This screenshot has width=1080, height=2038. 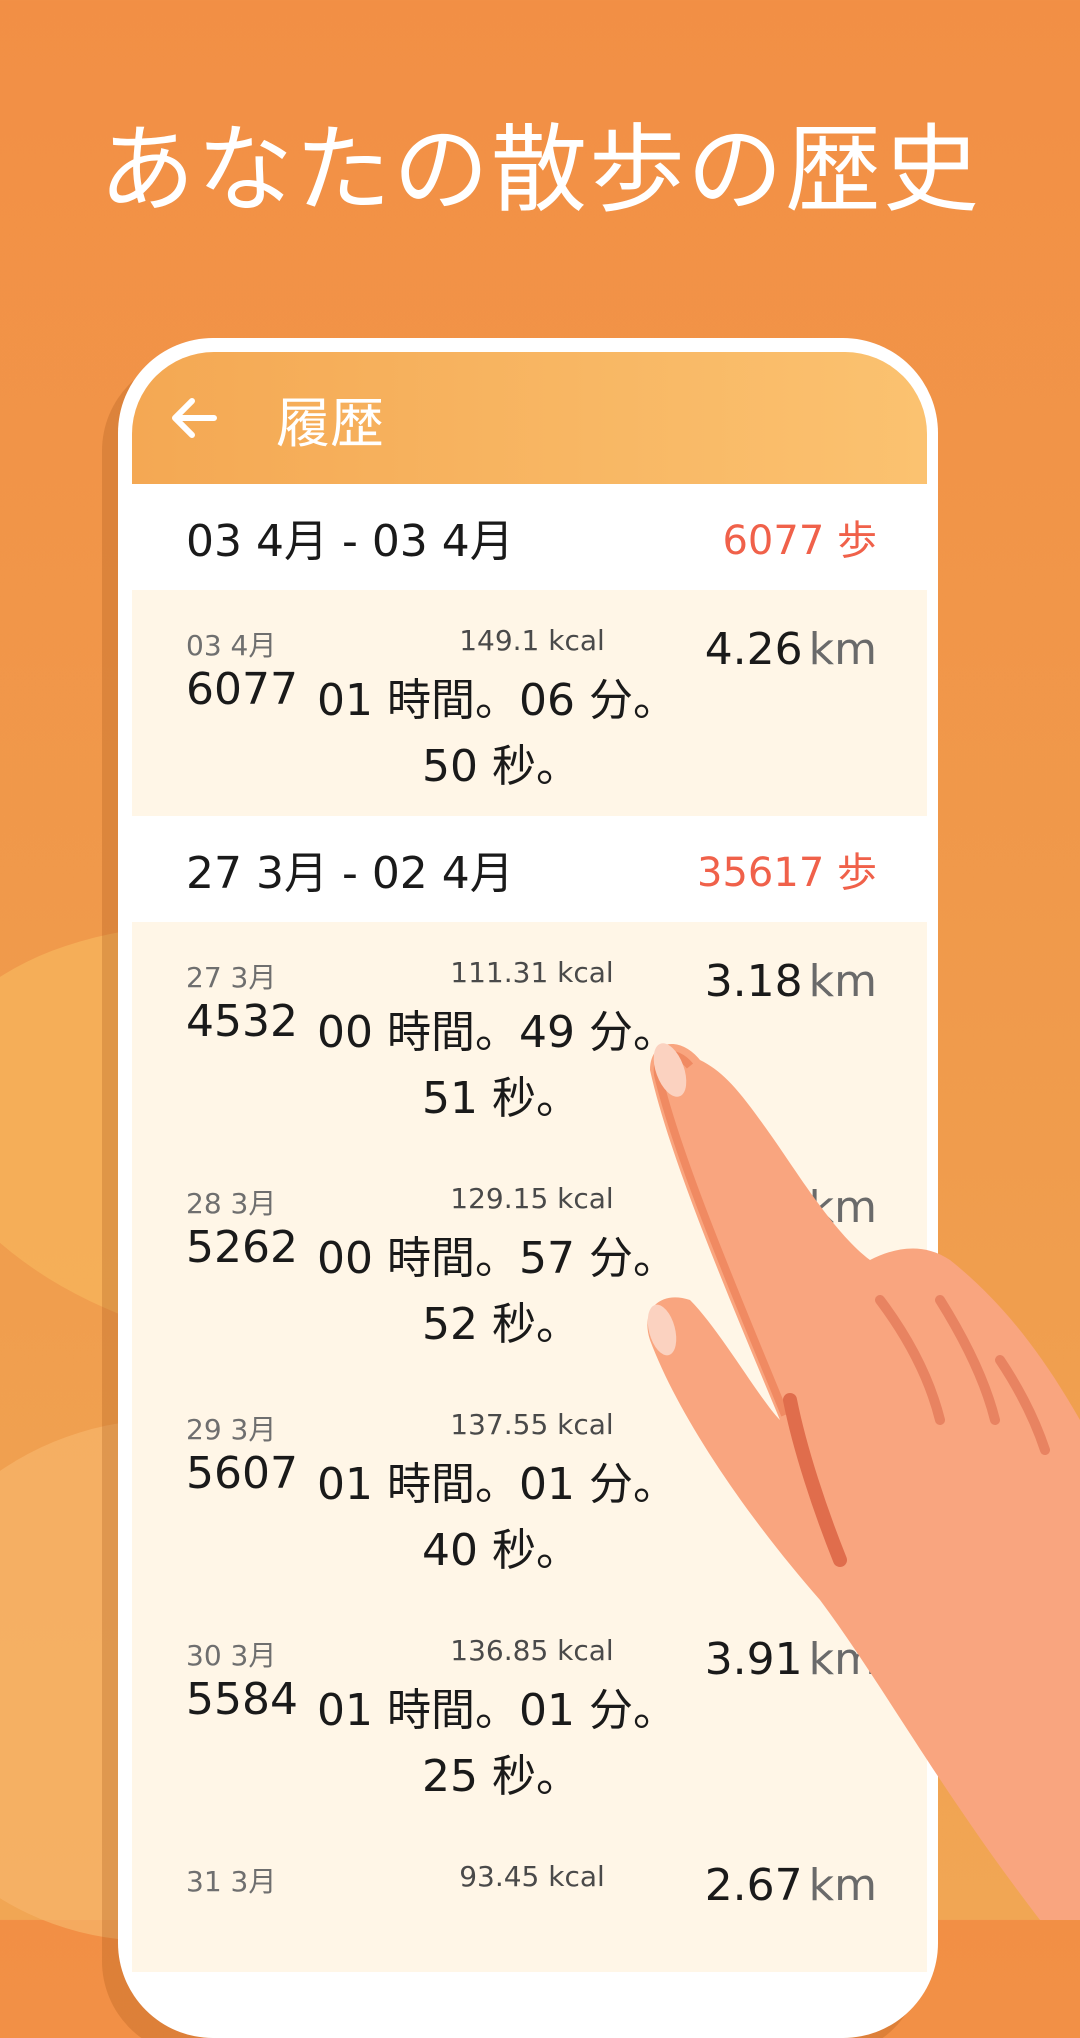 I want to click on day-date: 03 4月, so click(x=231, y=645).